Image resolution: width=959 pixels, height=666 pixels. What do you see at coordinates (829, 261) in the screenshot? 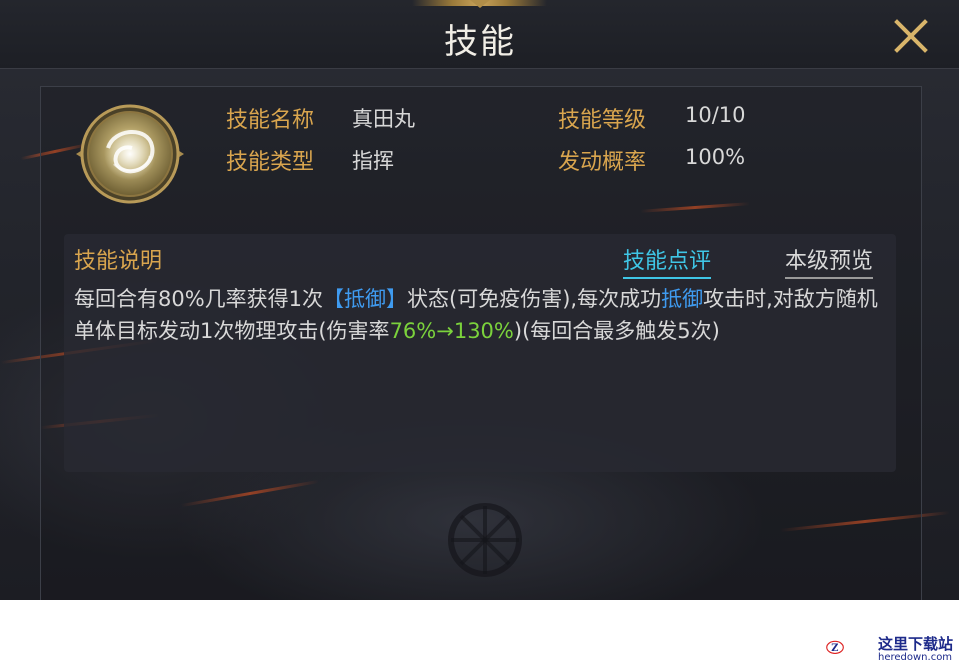
I see `tab-level-preview: 本级预览` at bounding box center [829, 261].